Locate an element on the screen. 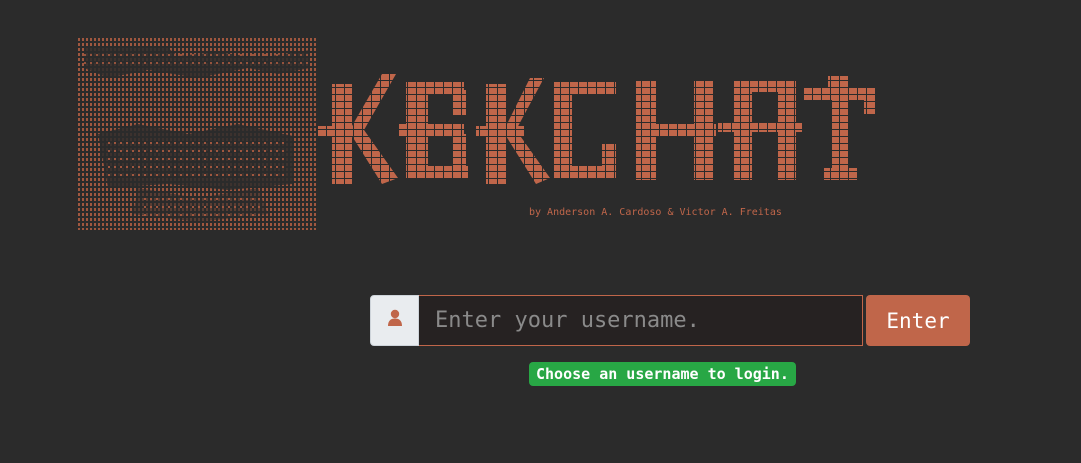  kekchat-title-logo is located at coordinates (597, 129).